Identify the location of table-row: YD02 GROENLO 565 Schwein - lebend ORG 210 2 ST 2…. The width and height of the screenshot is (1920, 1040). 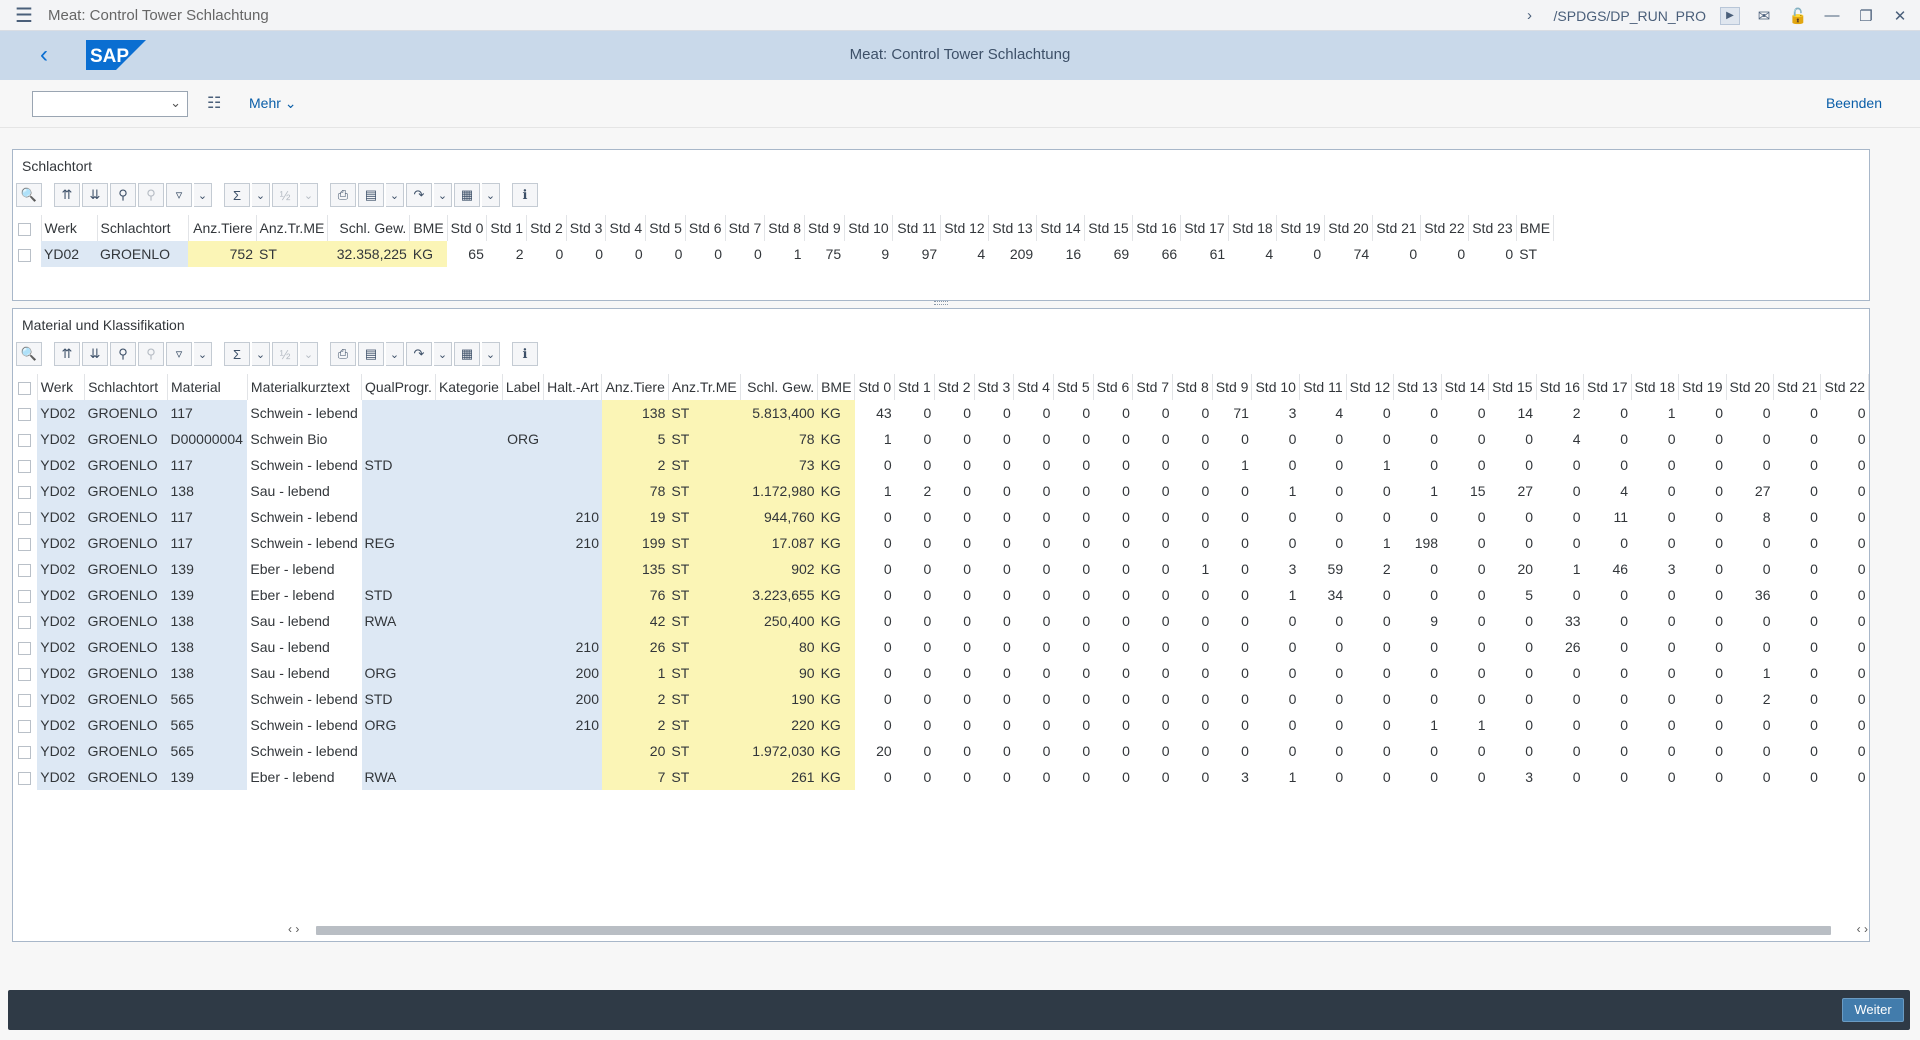
(942, 725).